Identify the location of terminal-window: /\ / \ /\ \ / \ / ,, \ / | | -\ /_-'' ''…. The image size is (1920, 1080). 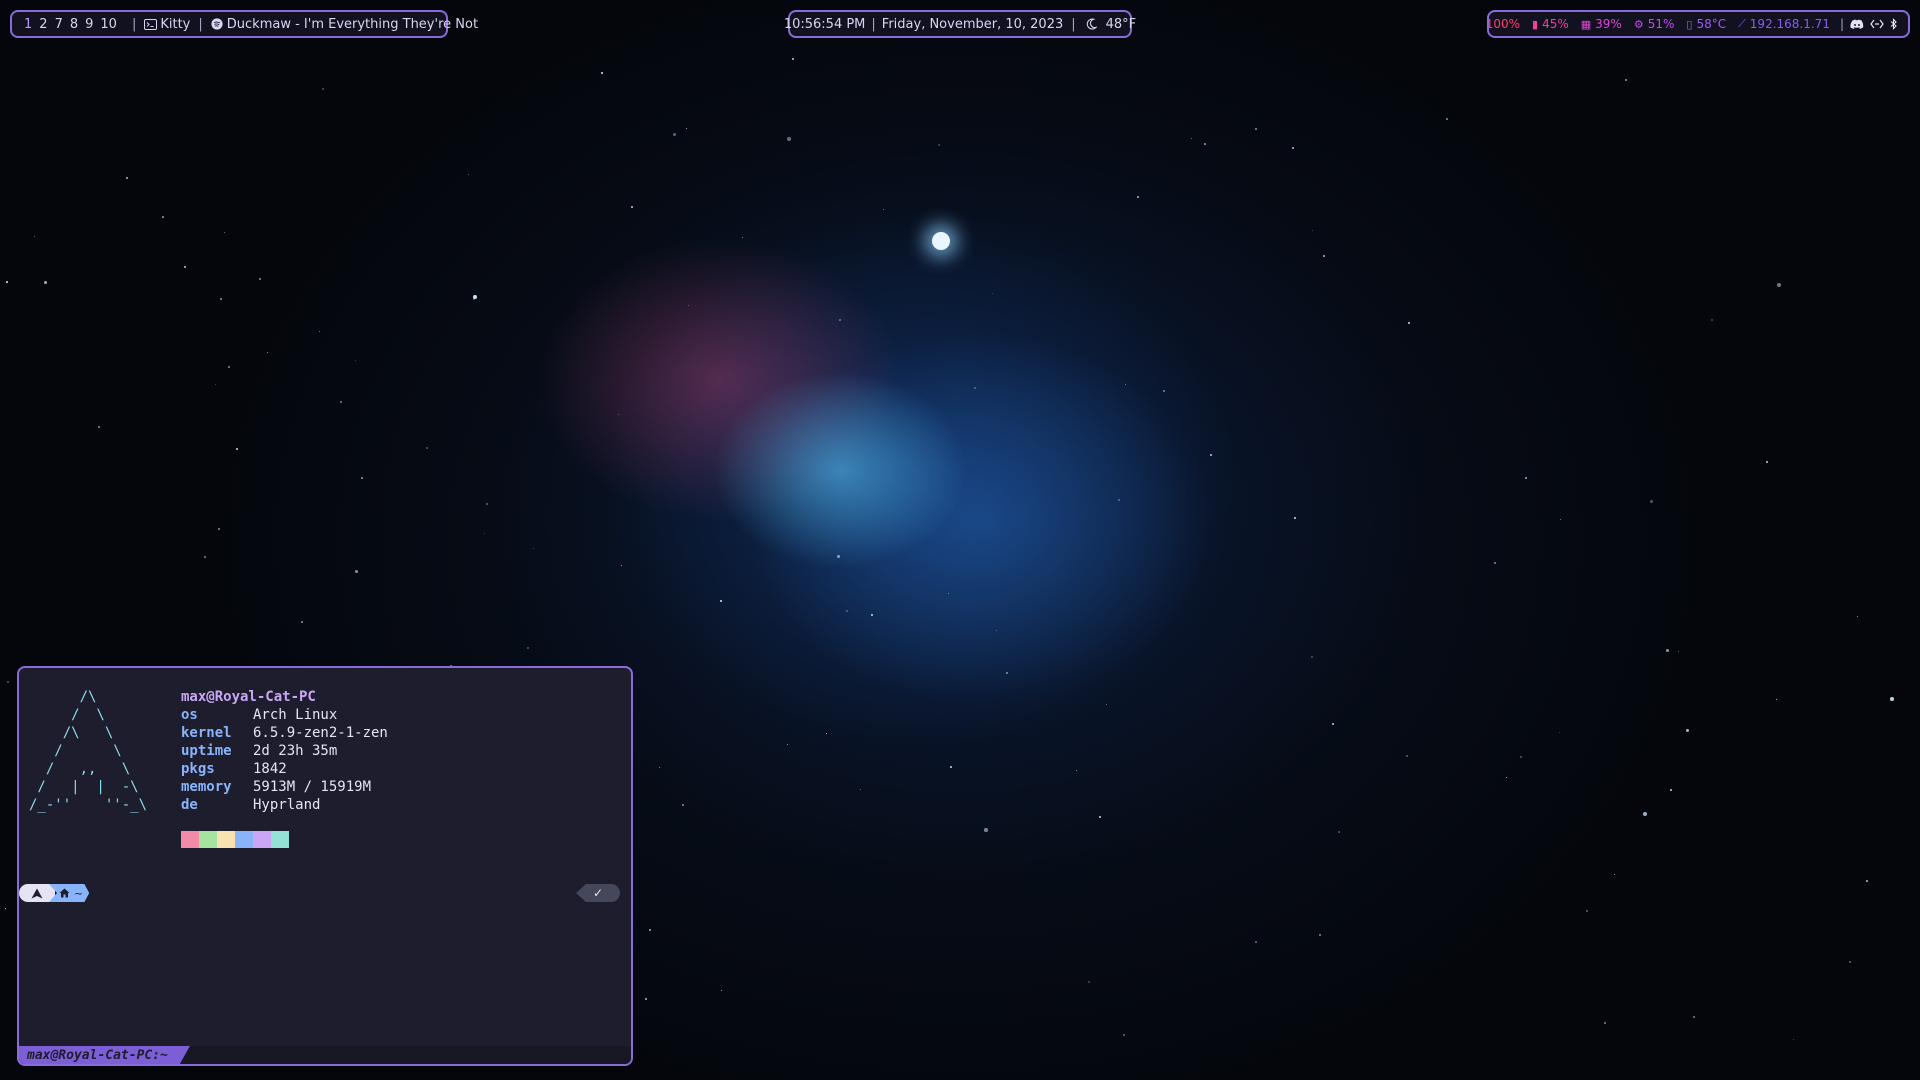
(325, 866).